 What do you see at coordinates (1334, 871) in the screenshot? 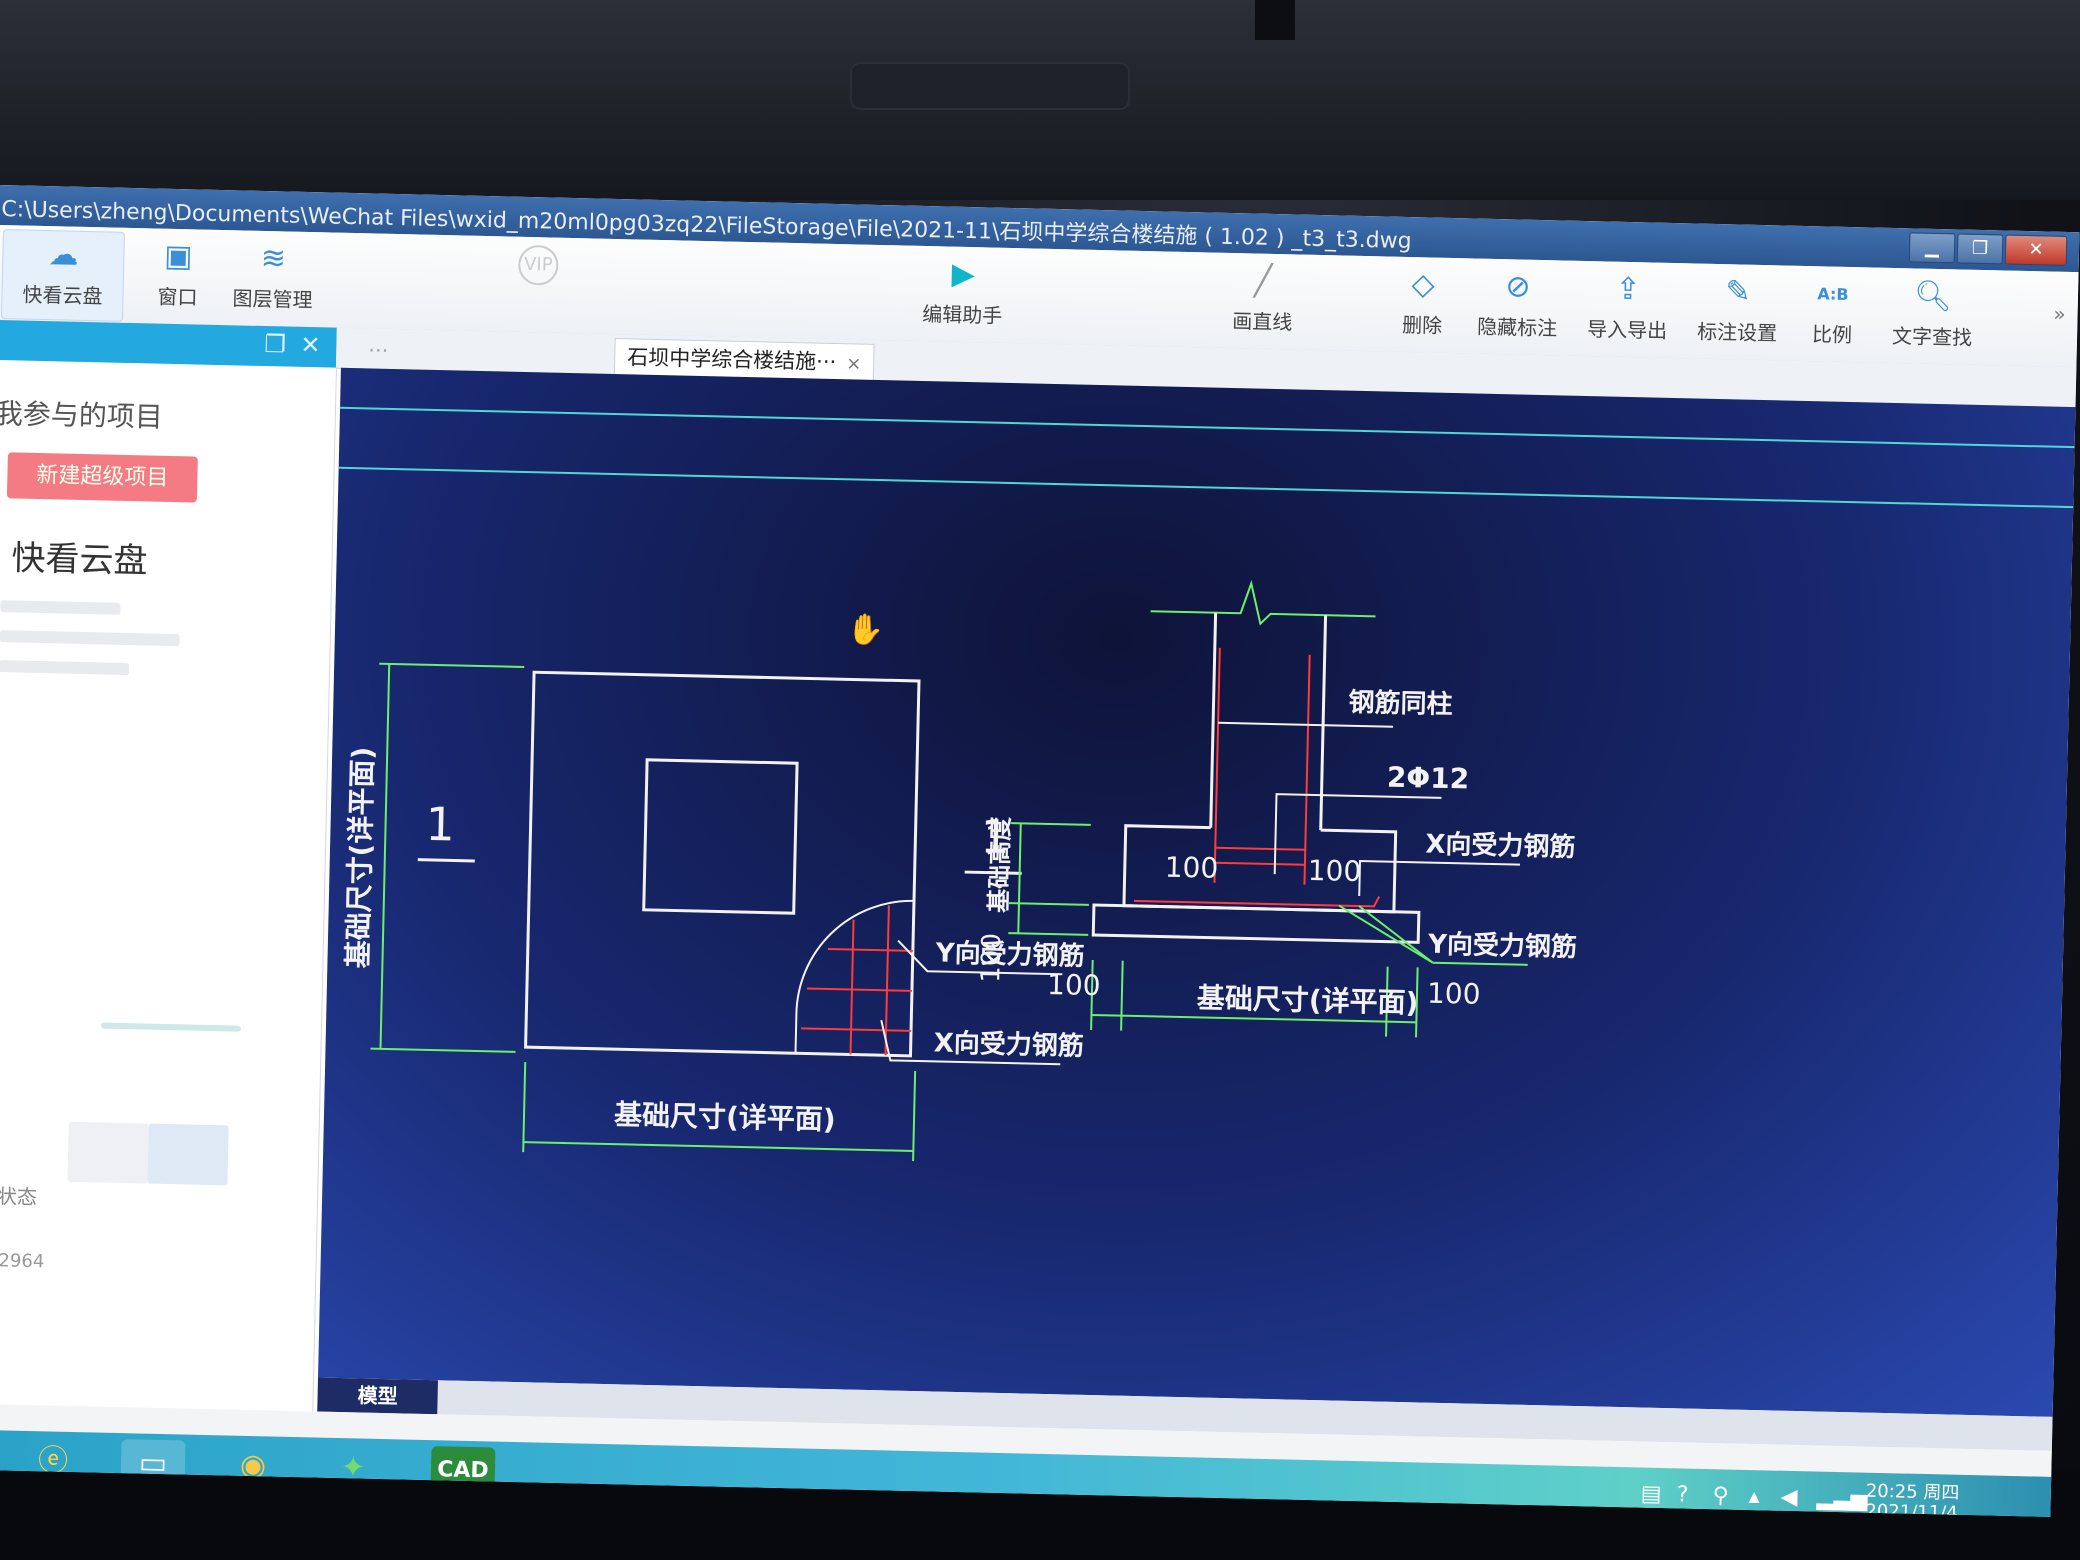
I see `cover-100-right: 100` at bounding box center [1334, 871].